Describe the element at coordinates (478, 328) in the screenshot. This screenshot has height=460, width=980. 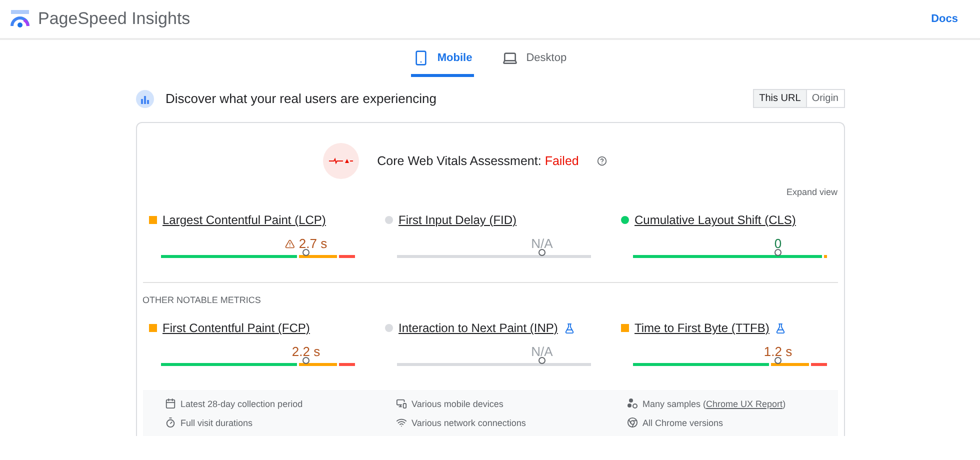
I see `metric-link: Interaction to Next Paint (INP)` at that location.